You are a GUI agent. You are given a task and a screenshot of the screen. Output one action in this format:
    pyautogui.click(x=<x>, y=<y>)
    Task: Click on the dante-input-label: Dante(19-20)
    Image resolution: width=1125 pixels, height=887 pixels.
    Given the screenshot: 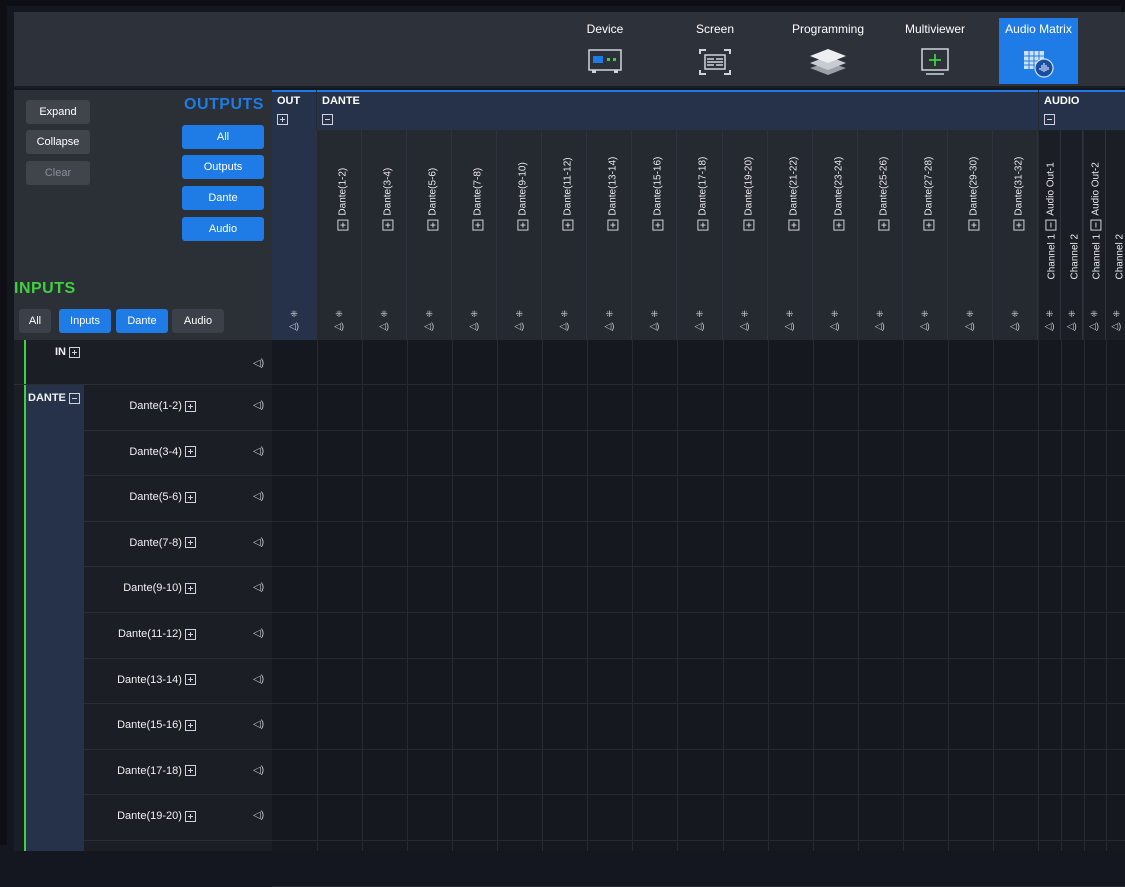 What is the action you would take?
    pyautogui.click(x=156, y=816)
    